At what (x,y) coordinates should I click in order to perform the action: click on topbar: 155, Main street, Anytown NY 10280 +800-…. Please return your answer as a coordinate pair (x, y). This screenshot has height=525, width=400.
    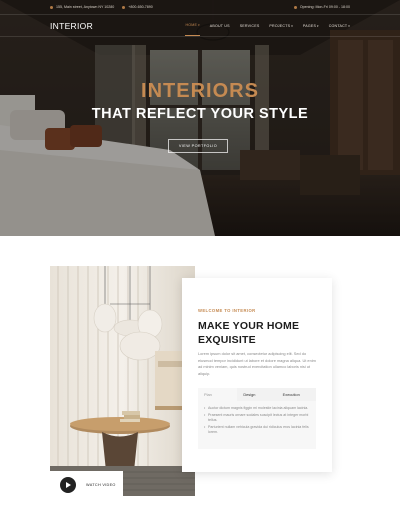
    Looking at the image, I should click on (200, 7).